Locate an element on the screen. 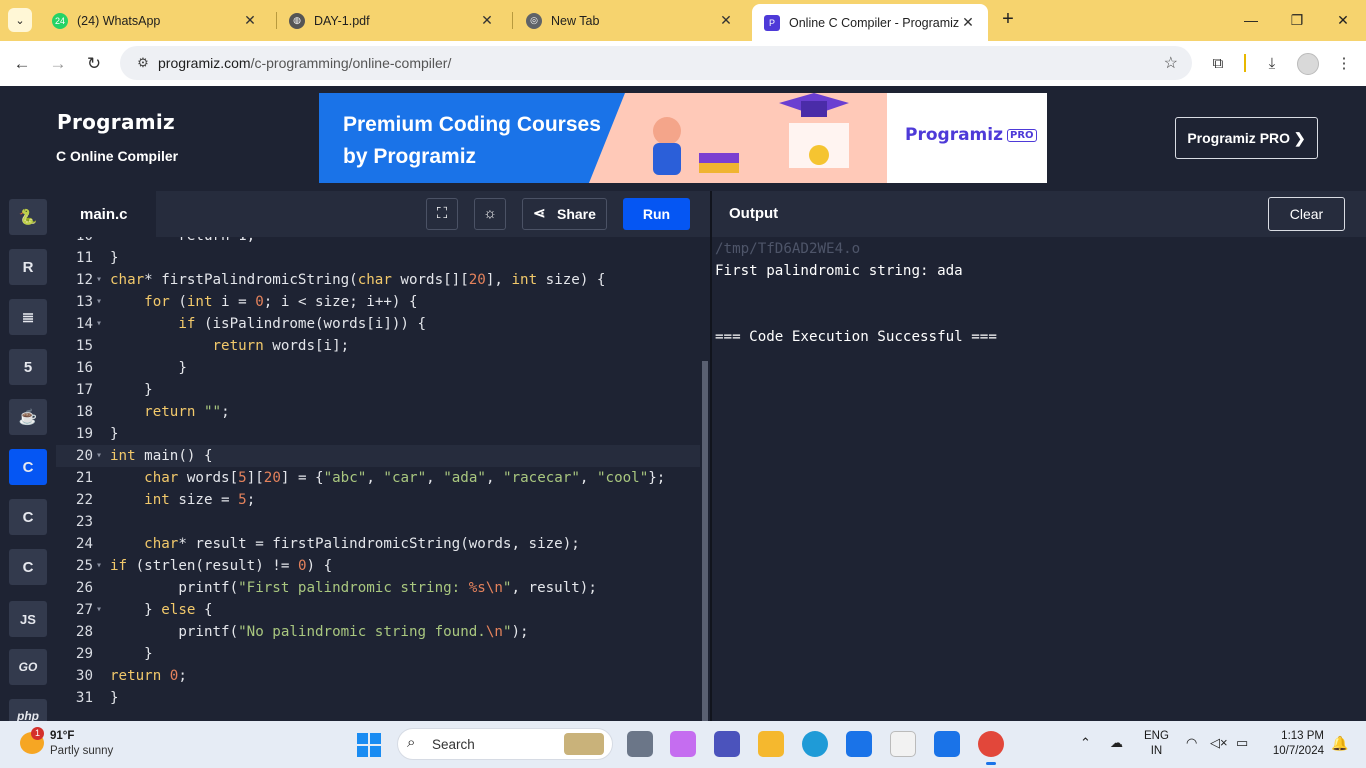  programiz-pro-button: Programiz PRO ❯ is located at coordinates (1246, 138).